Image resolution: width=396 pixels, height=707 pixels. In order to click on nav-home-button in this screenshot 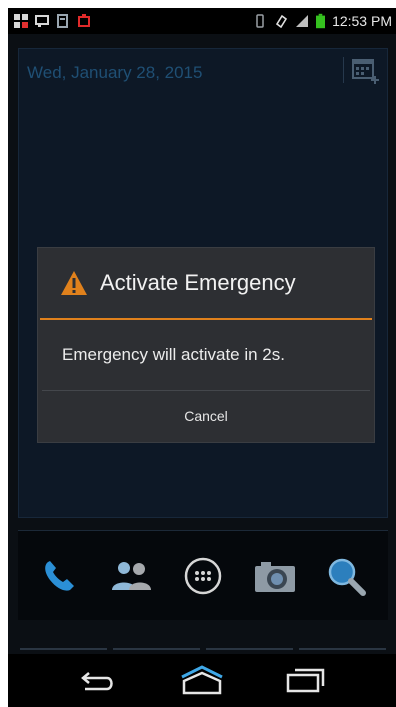, I will do `click(202, 681)`.